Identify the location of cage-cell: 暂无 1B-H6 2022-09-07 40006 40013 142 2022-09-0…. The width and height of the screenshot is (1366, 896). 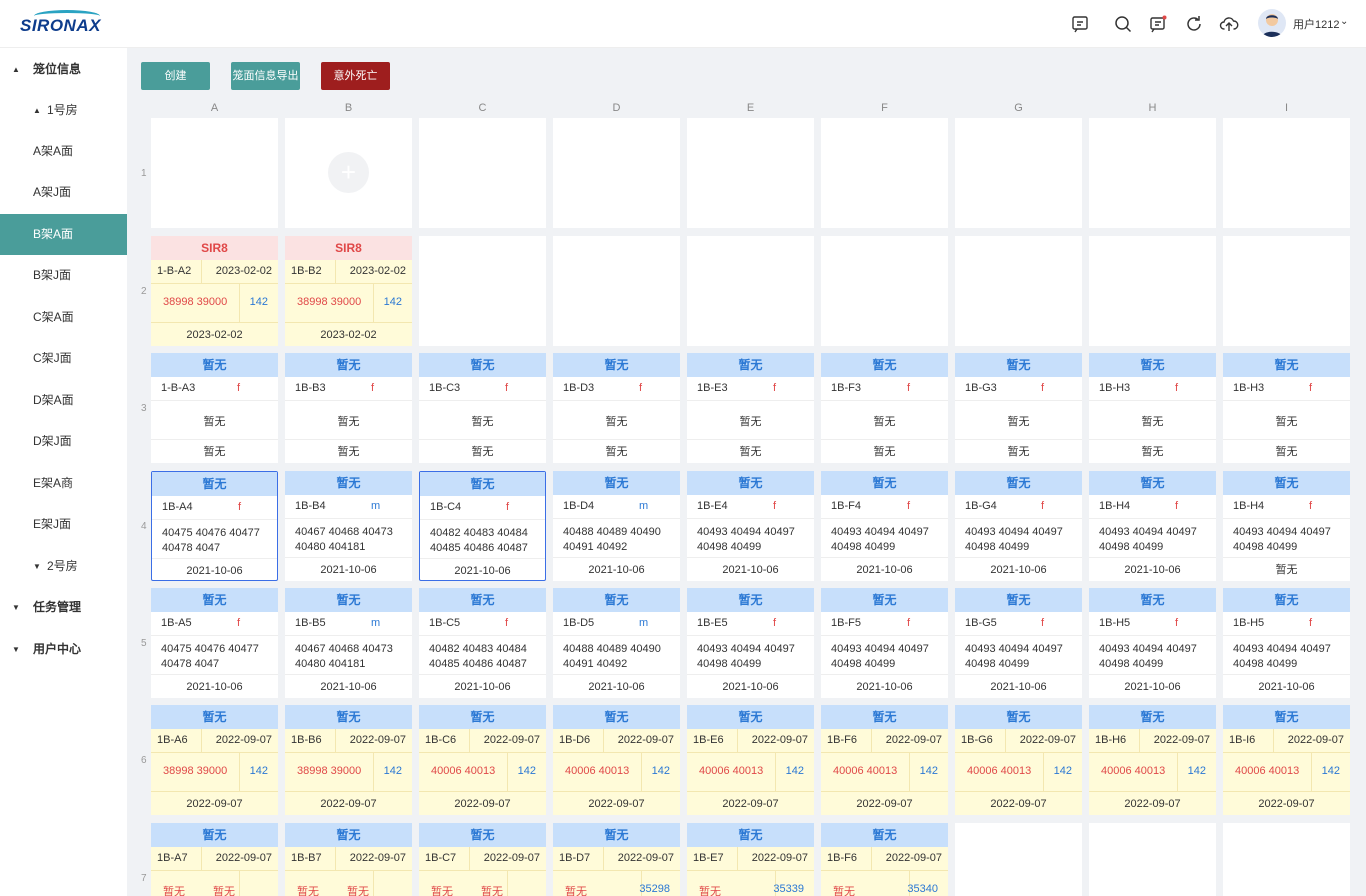
(1152, 760).